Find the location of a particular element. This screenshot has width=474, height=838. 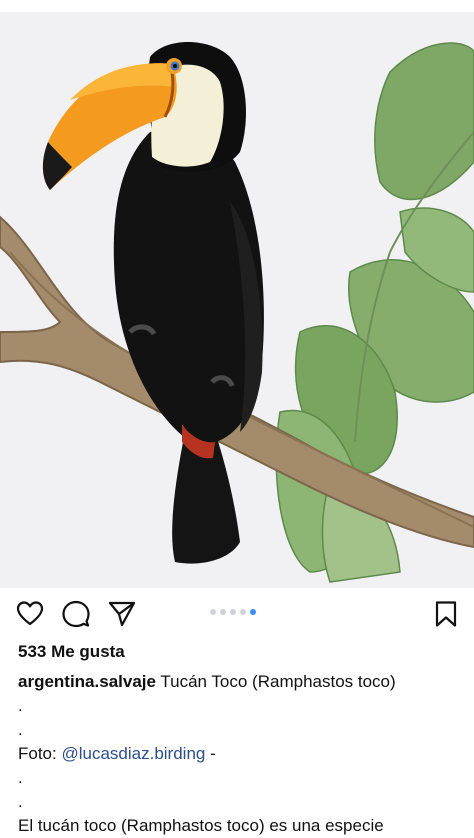

carousel-dot-active is located at coordinates (253, 612).